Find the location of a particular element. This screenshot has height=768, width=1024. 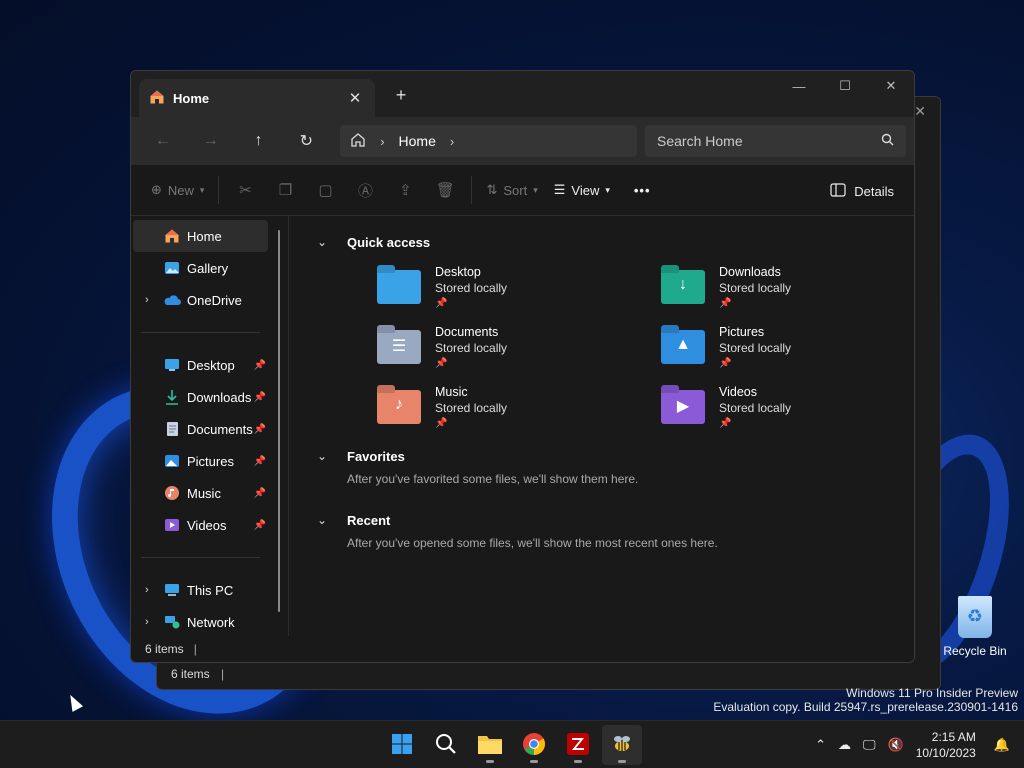

folder-glyph-icon: ▶ is located at coordinates (683, 406).